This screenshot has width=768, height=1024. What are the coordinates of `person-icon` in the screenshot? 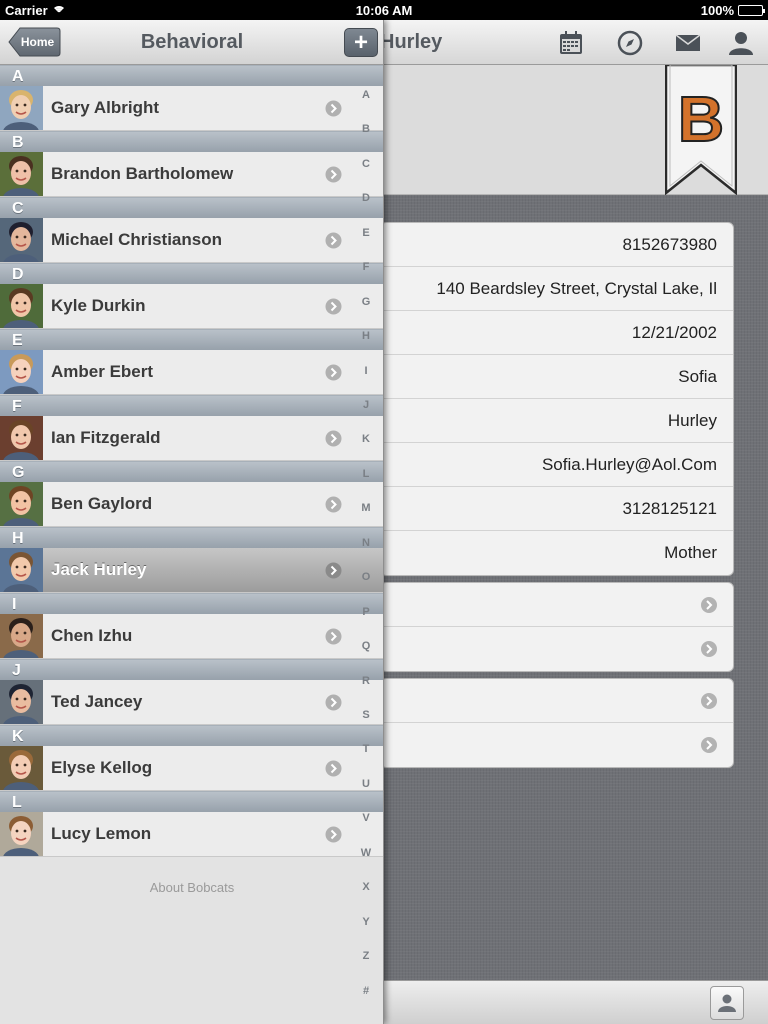 It's located at (741, 43).